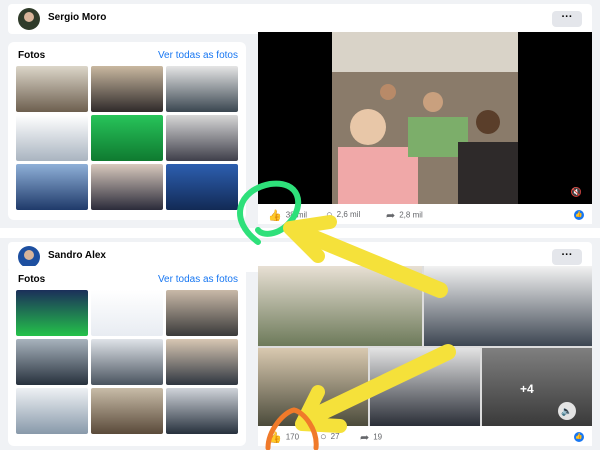 Image resolution: width=600 pixels, height=450 pixels. Describe the element at coordinates (296, 215) in the screenshot. I see `like-count: 38 mil` at that location.